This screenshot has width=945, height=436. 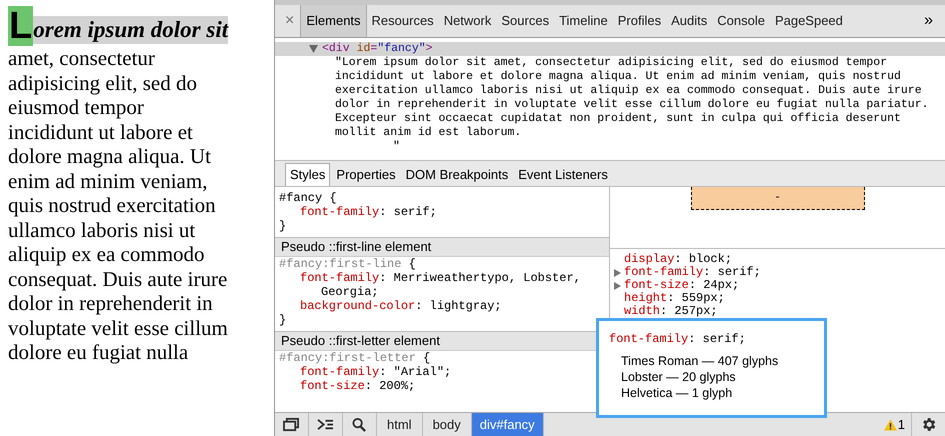 I want to click on panel-tab: Console, so click(x=741, y=21).